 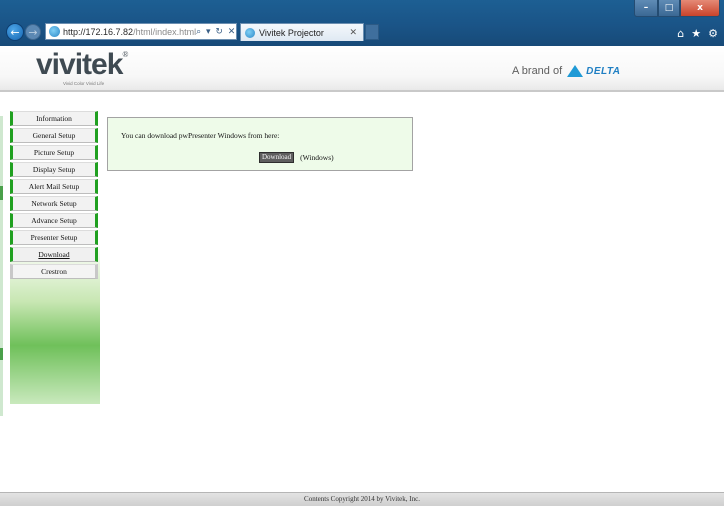 What do you see at coordinates (54, 118) in the screenshot?
I see `sidebar-item-information: Information` at bounding box center [54, 118].